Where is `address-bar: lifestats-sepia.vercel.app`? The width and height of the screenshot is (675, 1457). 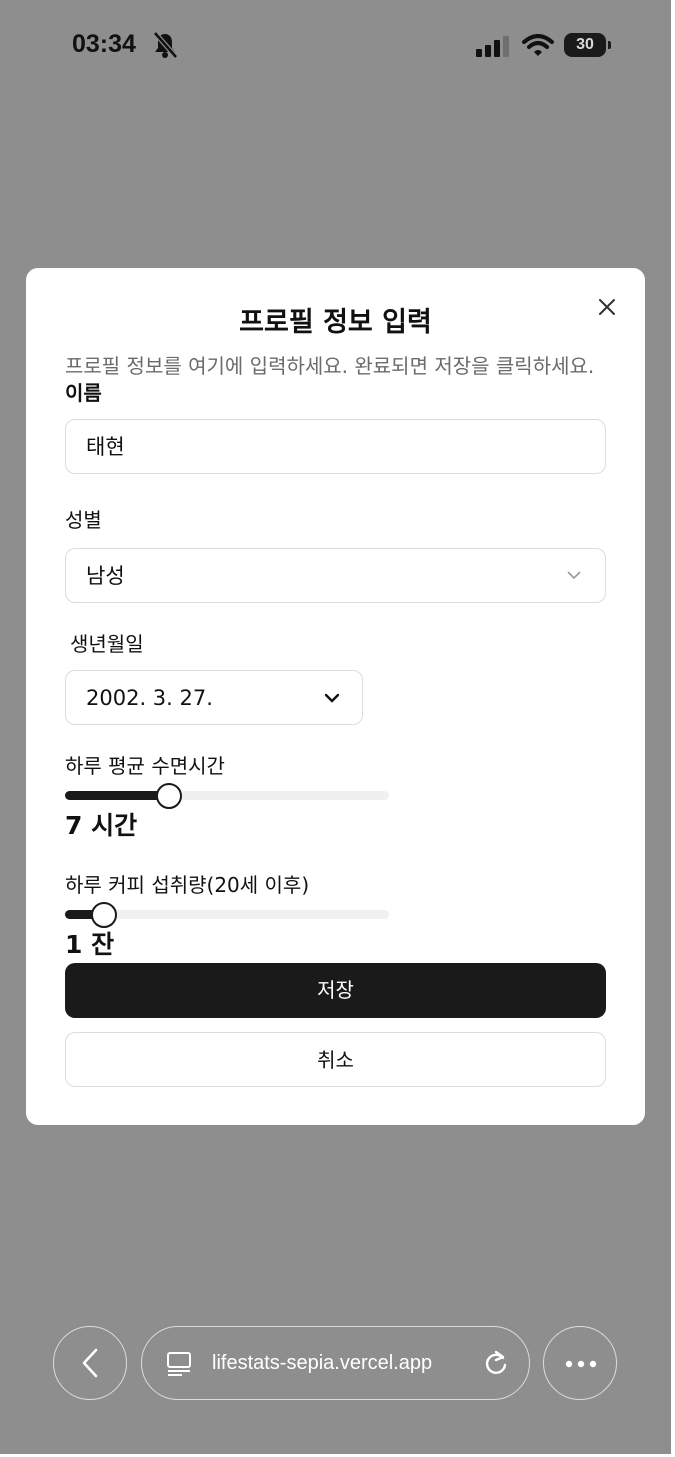
address-bar: lifestats-sepia.vercel.app is located at coordinates (335, 1363).